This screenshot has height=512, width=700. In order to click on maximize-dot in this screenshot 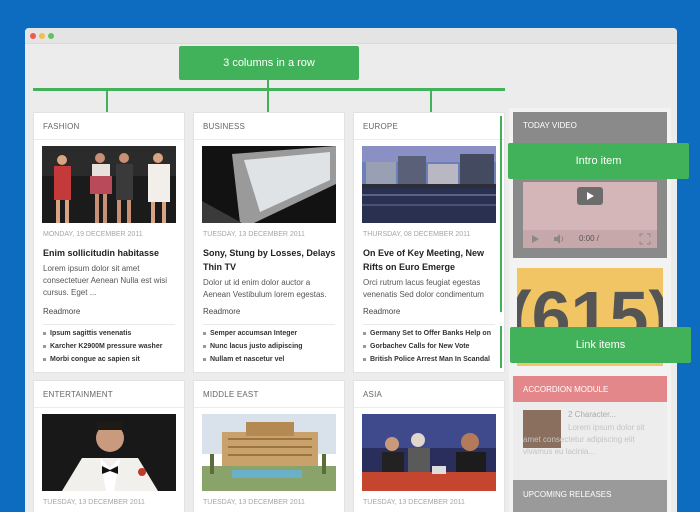, I will do `click(51, 36)`.